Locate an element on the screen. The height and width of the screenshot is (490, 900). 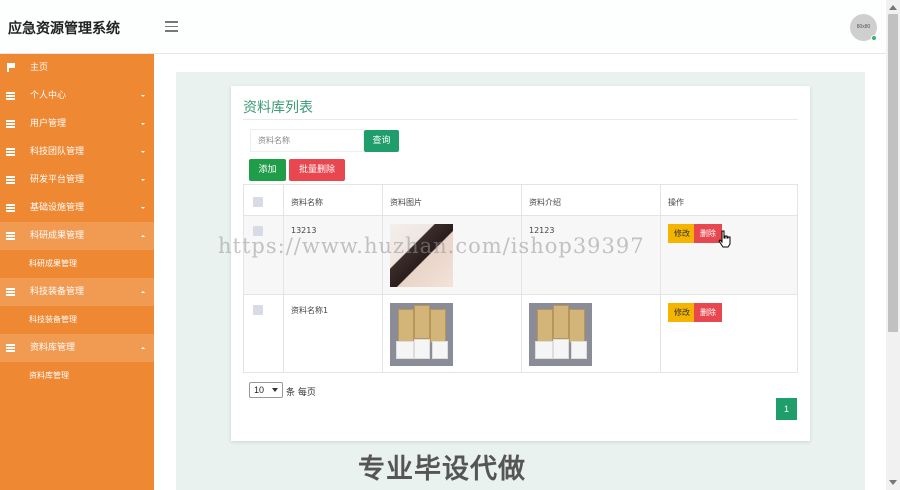
row-checkbox is located at coordinates (258, 310).